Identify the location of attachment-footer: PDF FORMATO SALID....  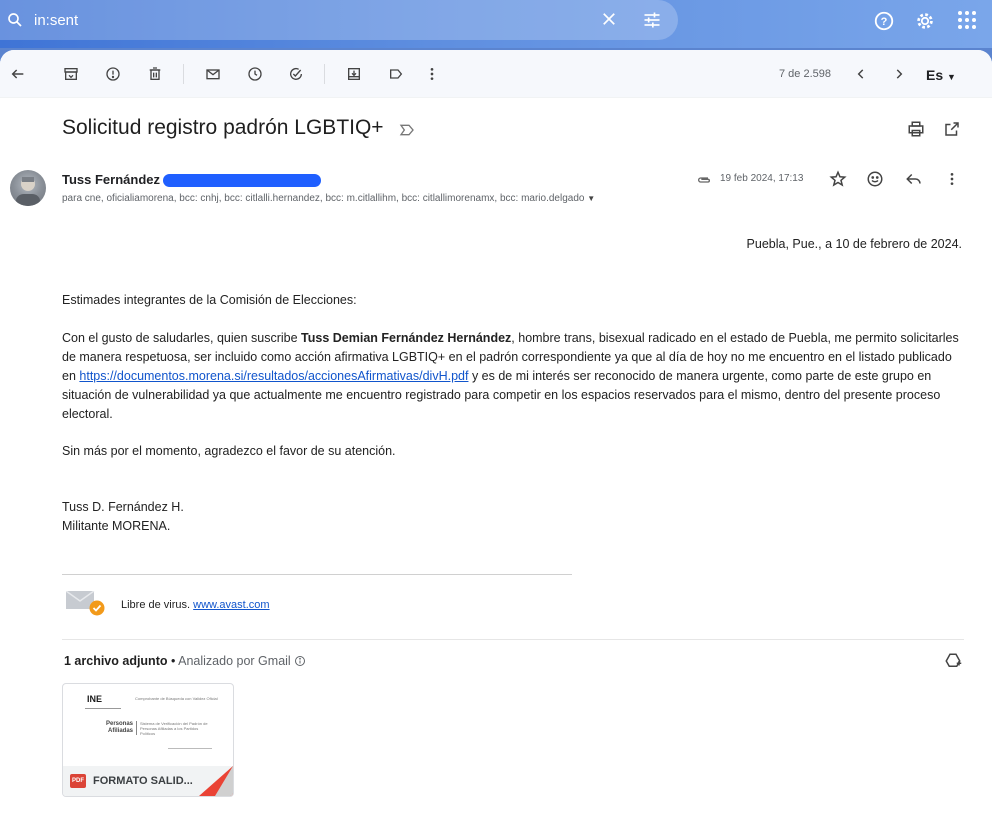
(148, 781).